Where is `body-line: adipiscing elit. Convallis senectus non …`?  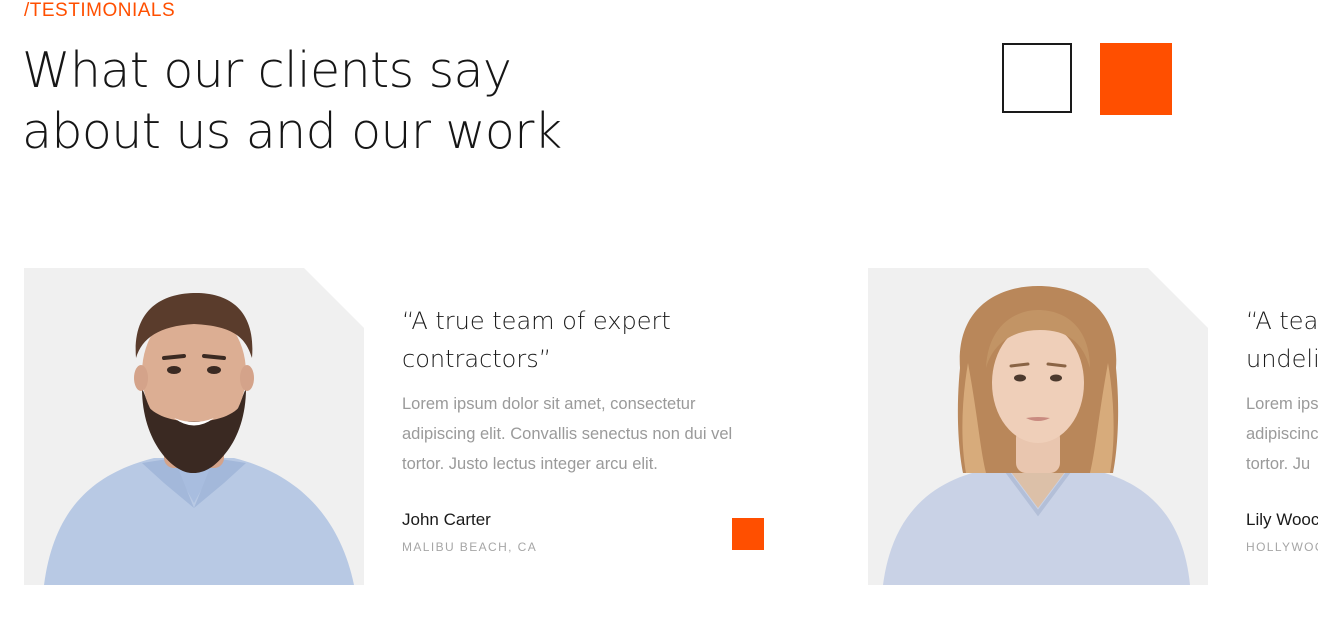
body-line: adipiscing elit. Convallis senectus non … is located at coordinates (567, 434).